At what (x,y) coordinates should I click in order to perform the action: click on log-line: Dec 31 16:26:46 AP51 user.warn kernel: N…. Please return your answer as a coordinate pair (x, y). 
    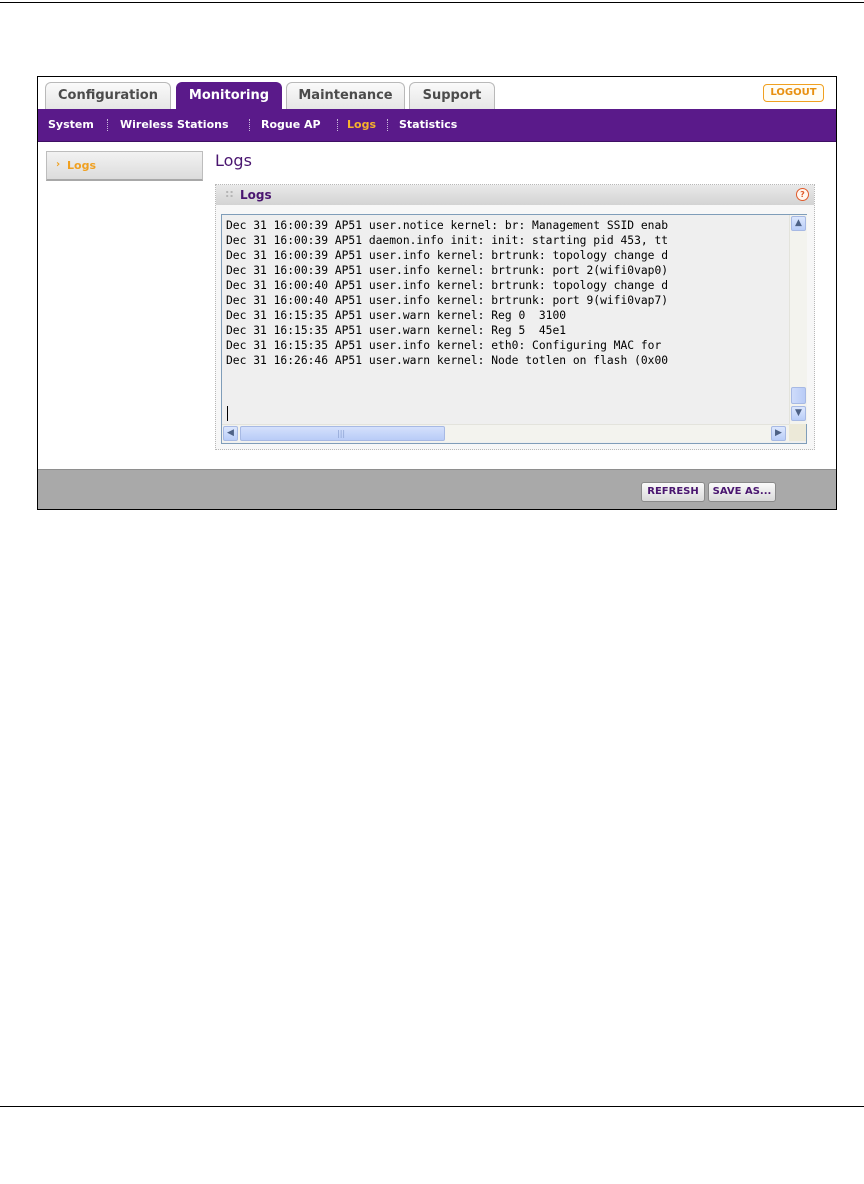
    Looking at the image, I should click on (447, 360).